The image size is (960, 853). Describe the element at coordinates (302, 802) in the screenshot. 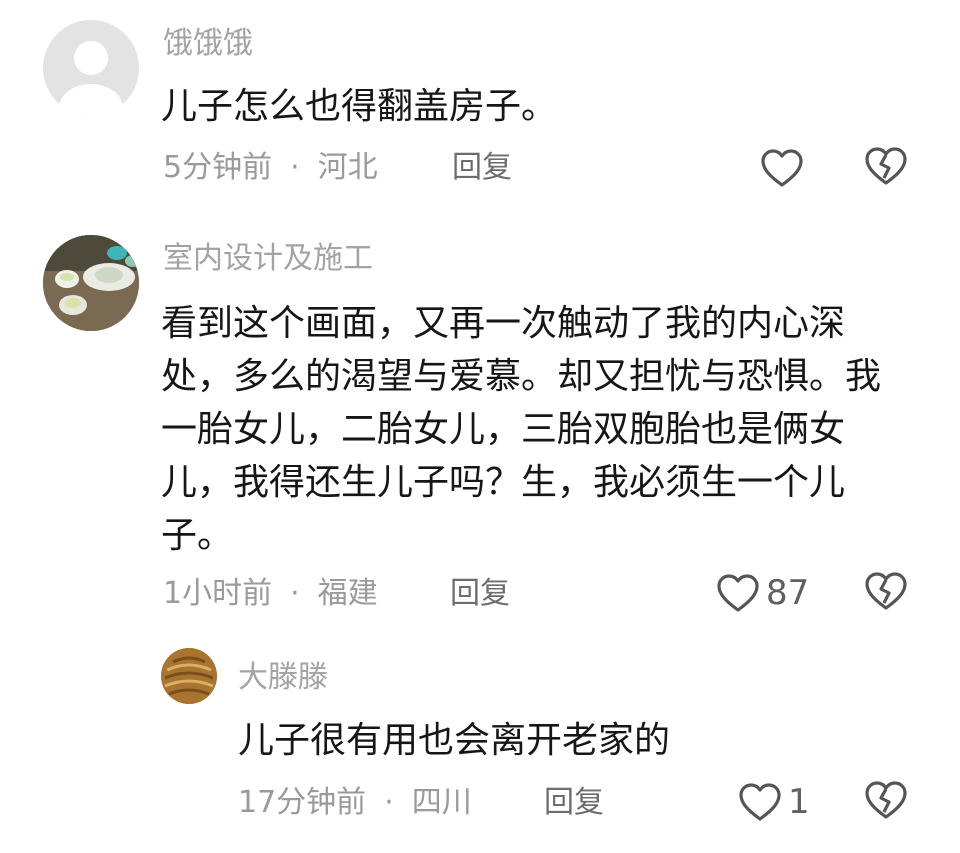

I see `reply-time: 17分钟前` at that location.